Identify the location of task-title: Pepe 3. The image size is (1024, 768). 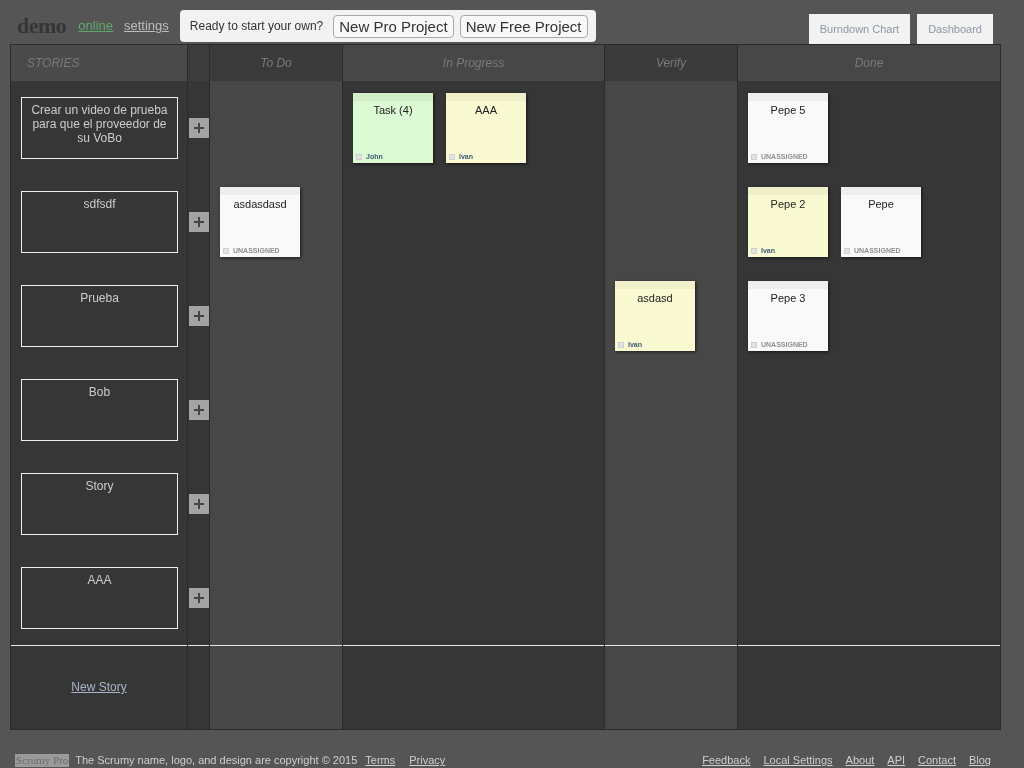
(788, 298).